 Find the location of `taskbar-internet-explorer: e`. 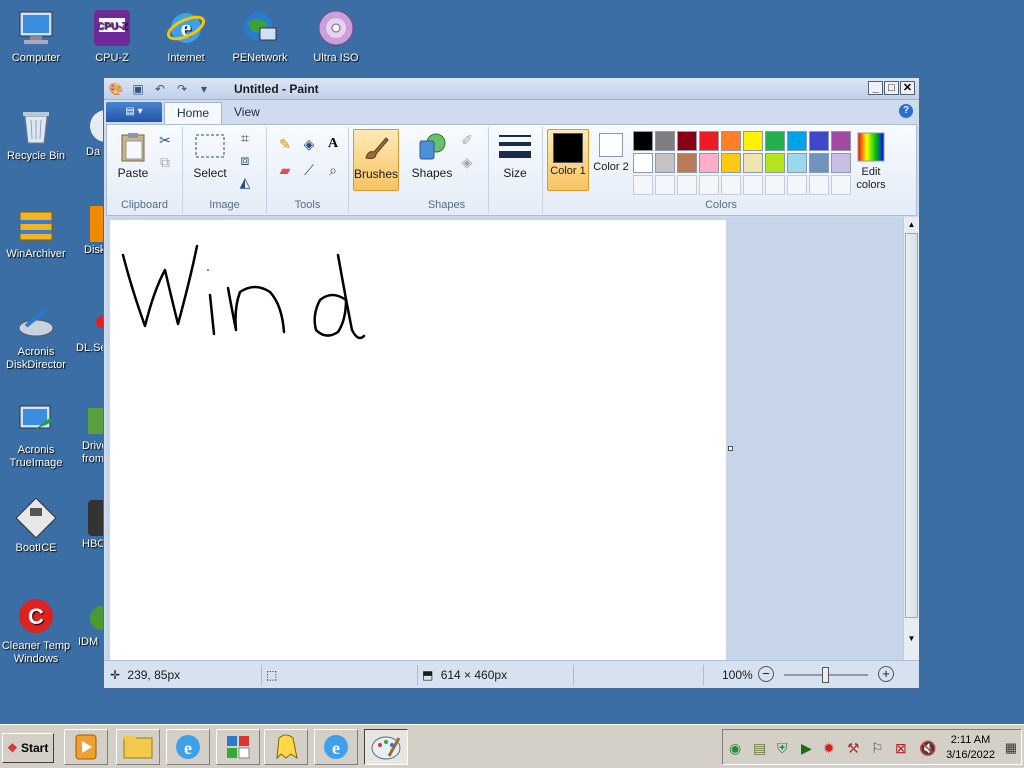

taskbar-internet-explorer: e is located at coordinates (188, 747).